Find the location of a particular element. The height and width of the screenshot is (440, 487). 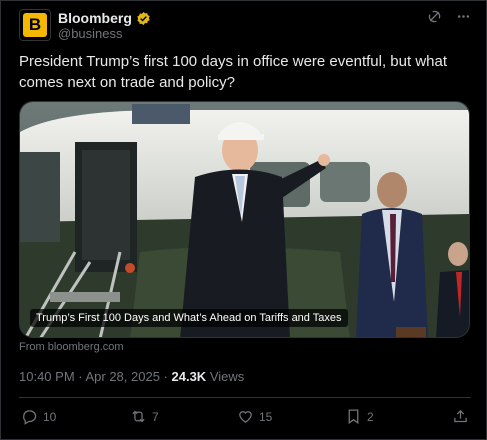

like-button: 15 is located at coordinates (254, 416).